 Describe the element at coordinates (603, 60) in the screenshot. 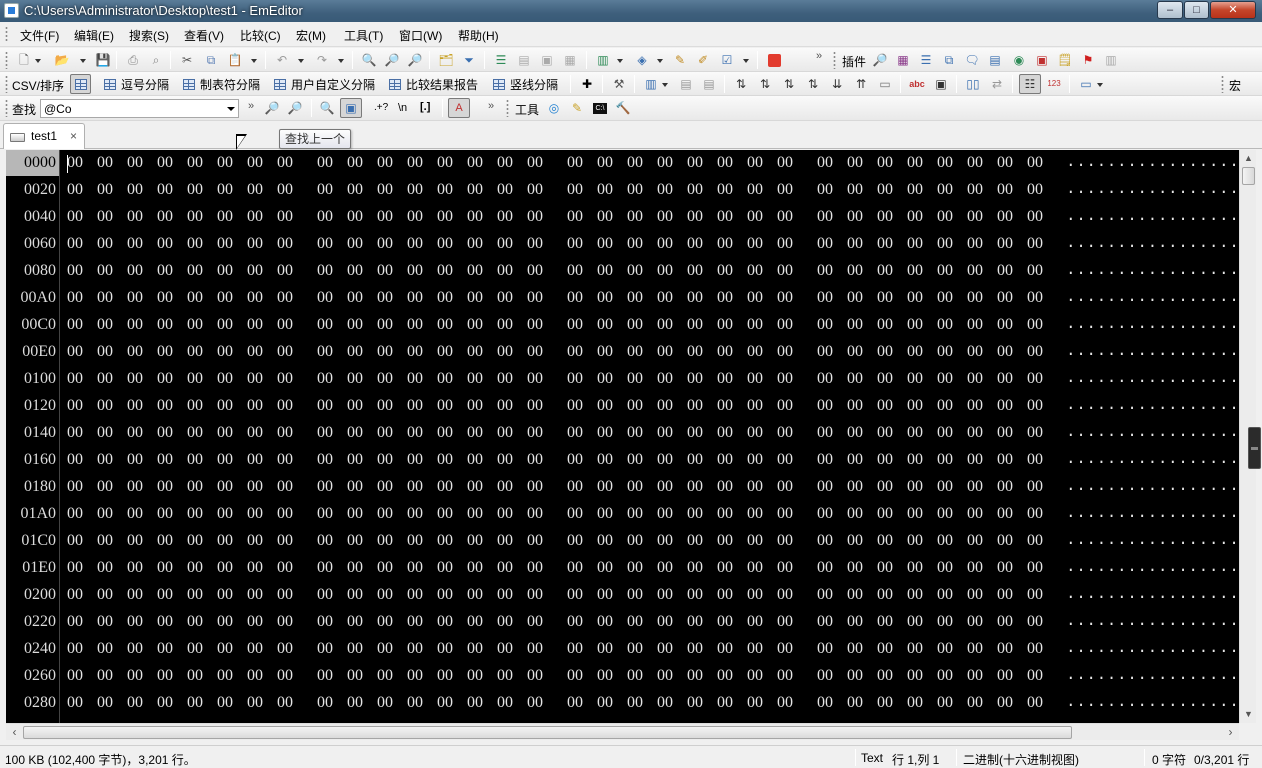

I see `select-all-icon: ▥` at that location.